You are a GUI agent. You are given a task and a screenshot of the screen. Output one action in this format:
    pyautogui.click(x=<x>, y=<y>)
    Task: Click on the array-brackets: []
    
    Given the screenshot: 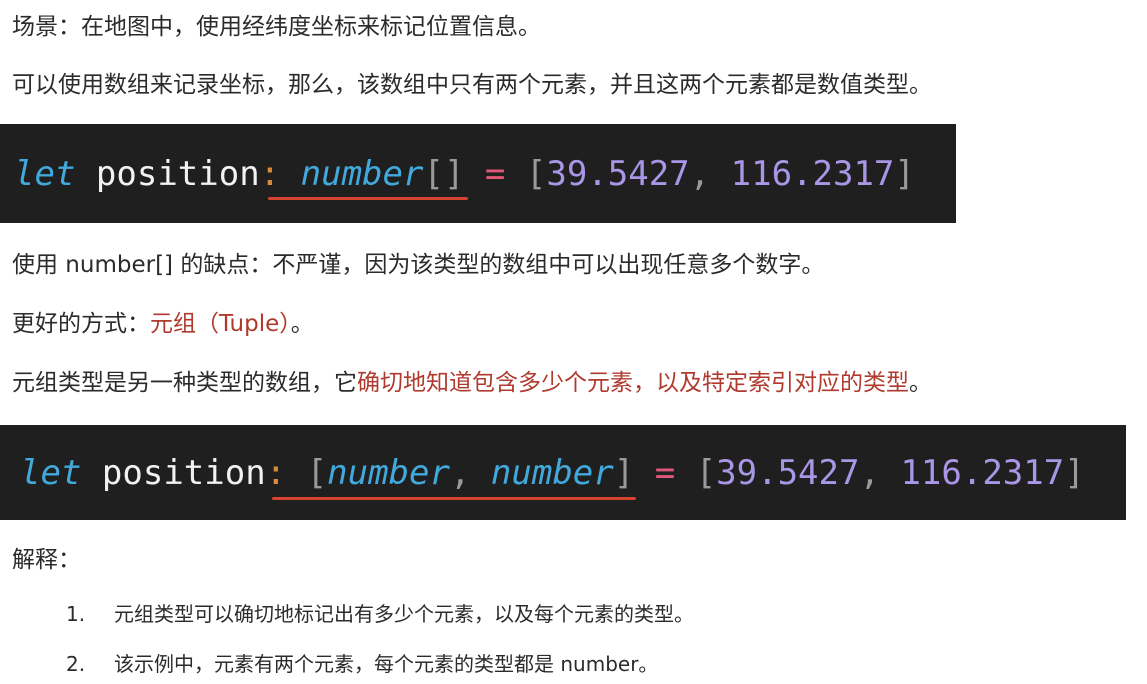 What is the action you would take?
    pyautogui.click(x=444, y=173)
    